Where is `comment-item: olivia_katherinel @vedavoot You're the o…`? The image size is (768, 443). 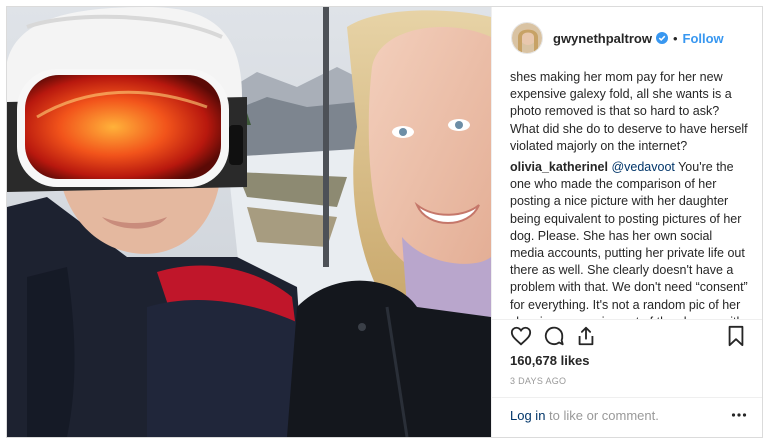
comment-item: olivia_katherinel @vedavoot You're the o… is located at coordinates (629, 239).